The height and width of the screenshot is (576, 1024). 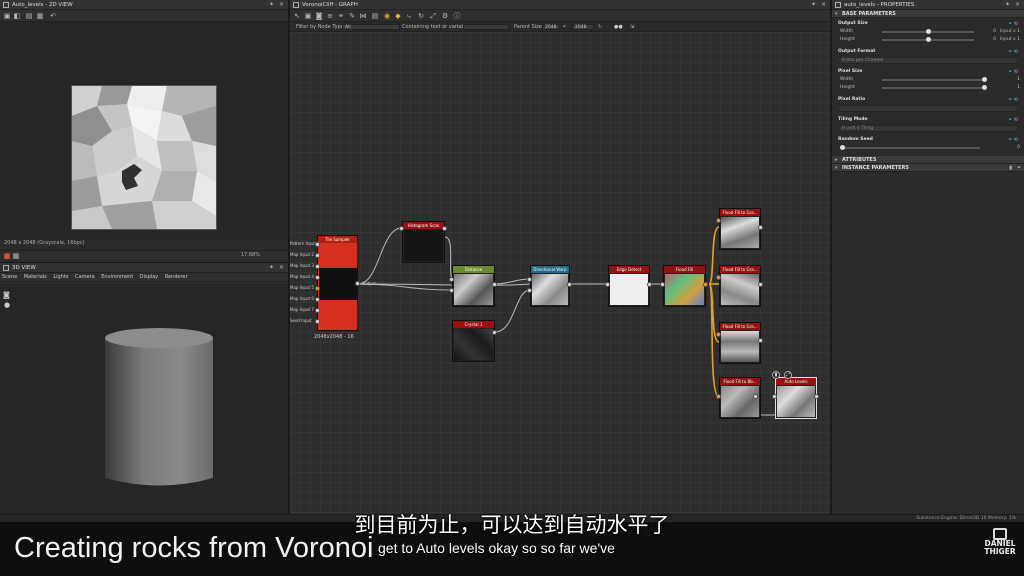 I want to click on menu-lights: Lights, so click(x=60, y=277).